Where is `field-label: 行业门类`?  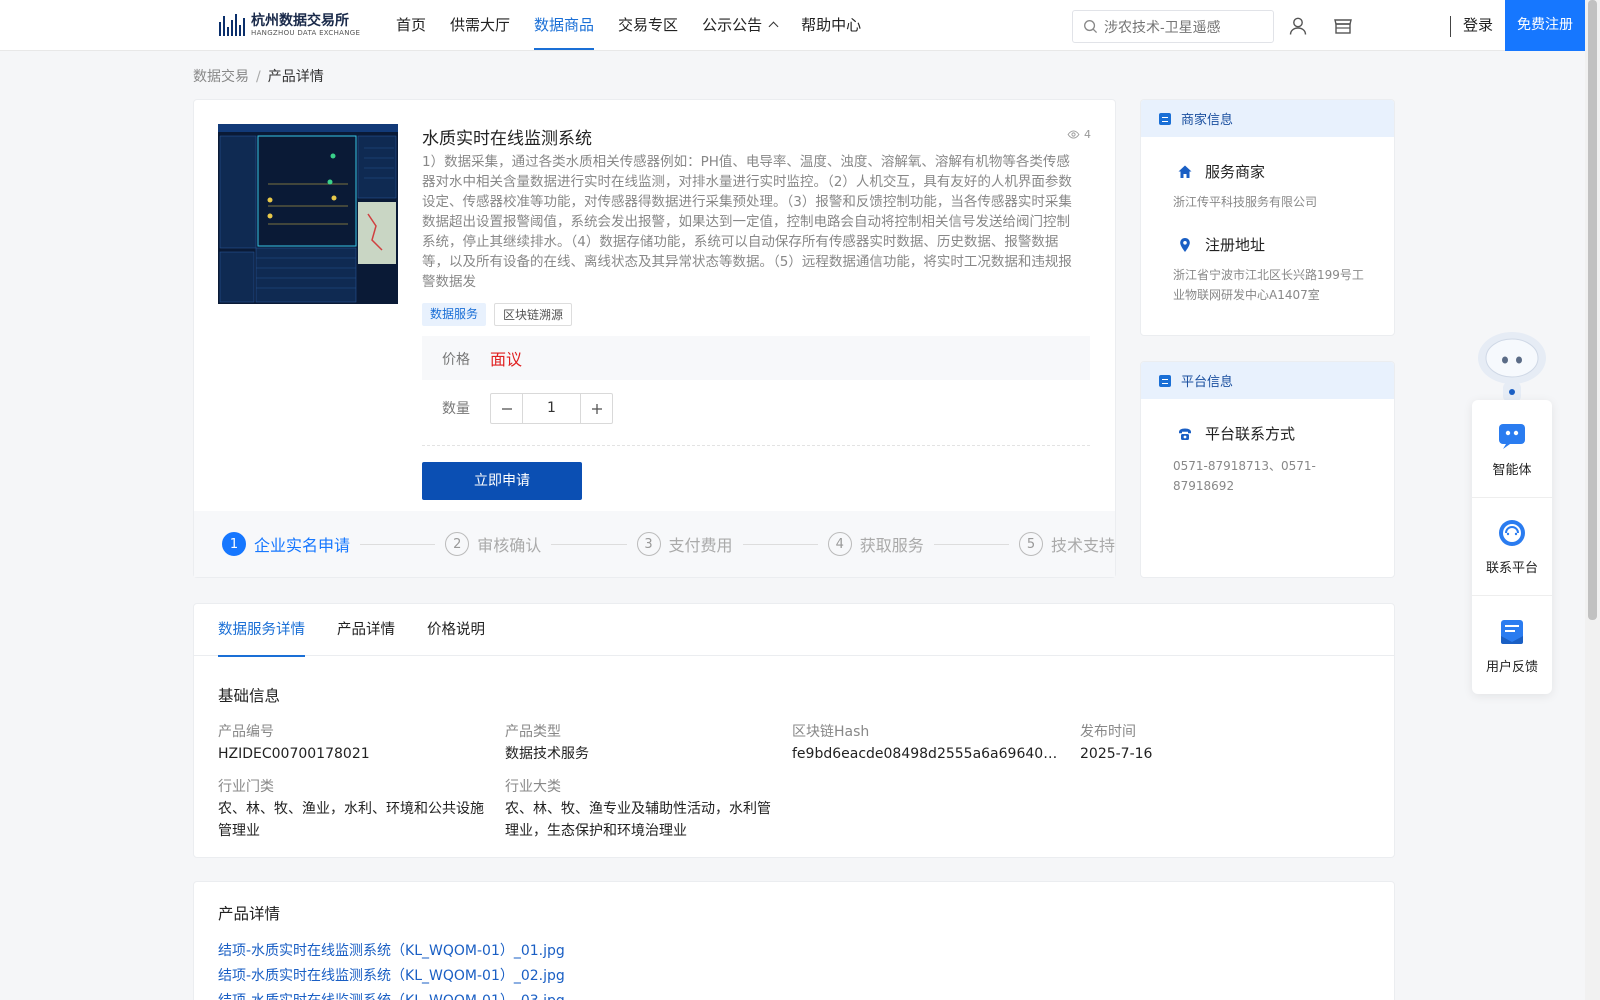
field-label: 行业门类 is located at coordinates (246, 787).